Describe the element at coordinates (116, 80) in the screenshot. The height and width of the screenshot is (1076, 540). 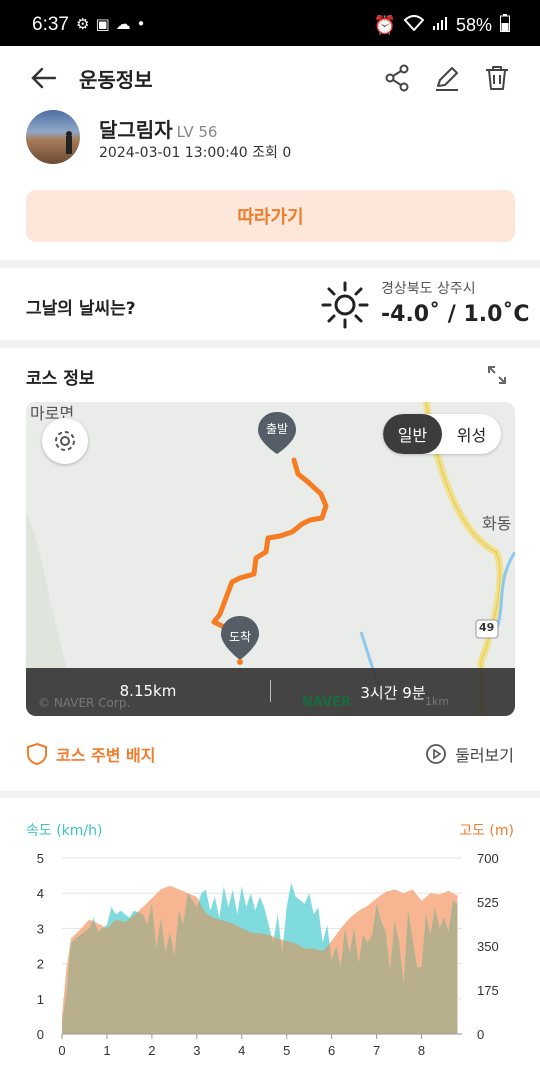
I see `page-title: 운동정보` at that location.